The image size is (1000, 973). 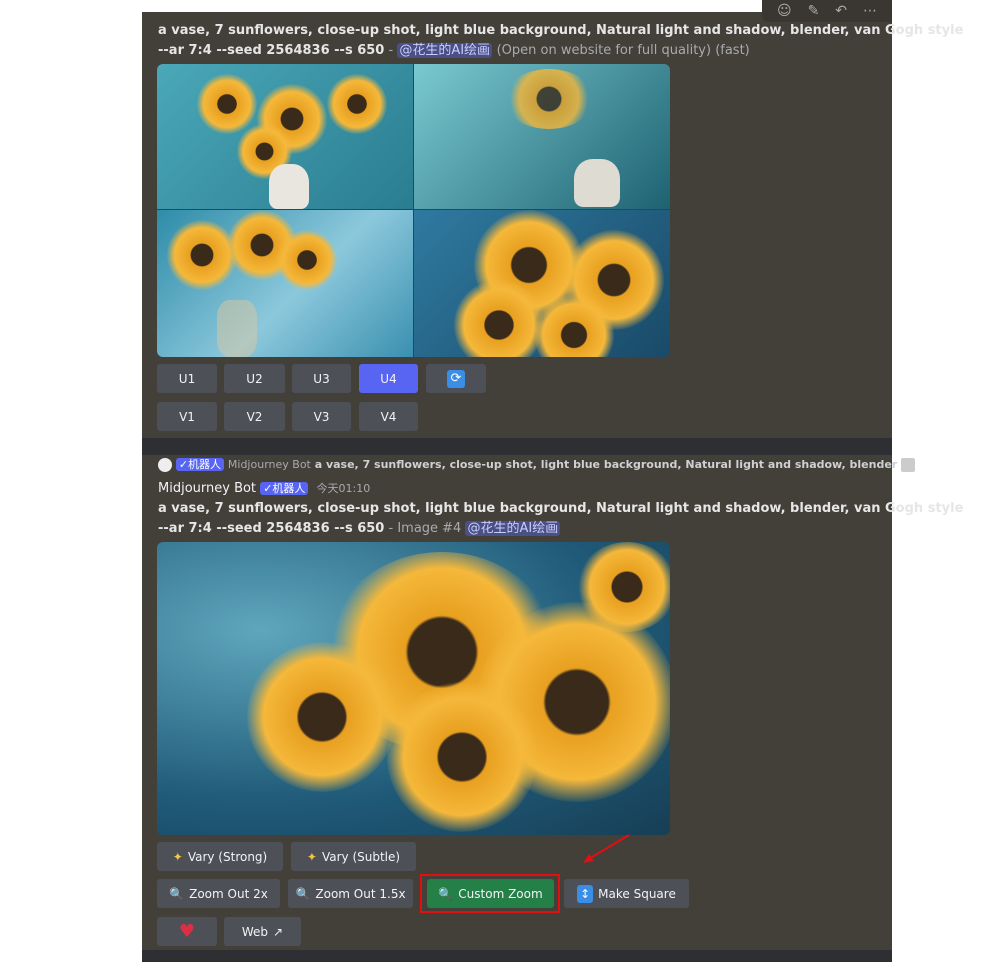 I want to click on reply-icon: ↶, so click(x=841, y=11).